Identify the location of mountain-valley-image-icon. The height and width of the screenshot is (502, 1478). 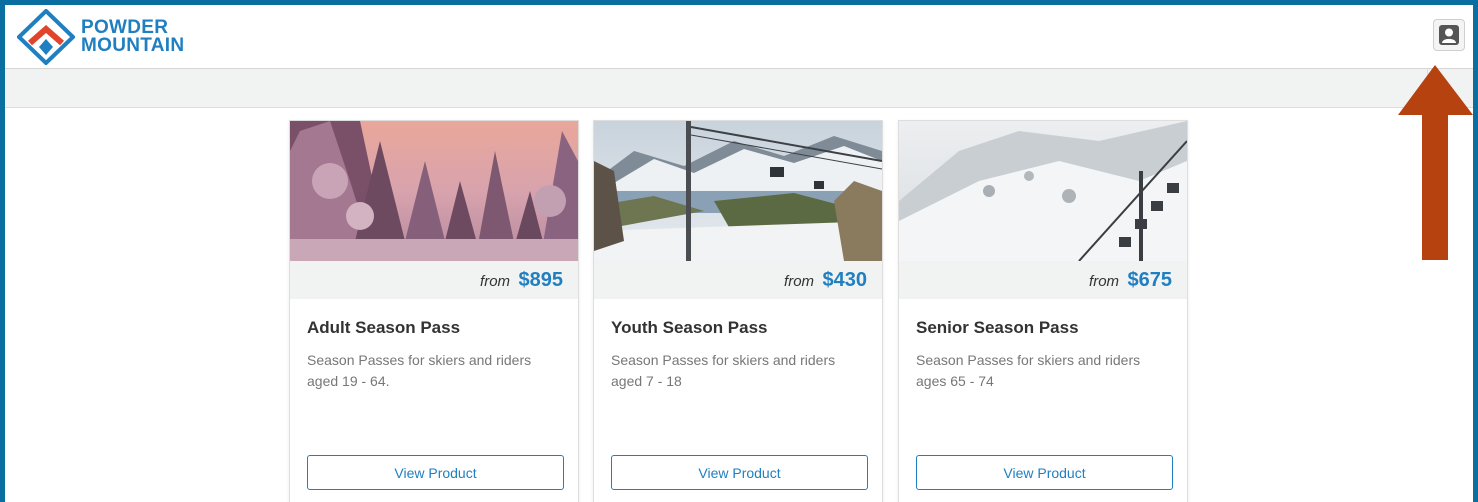
(738, 191).